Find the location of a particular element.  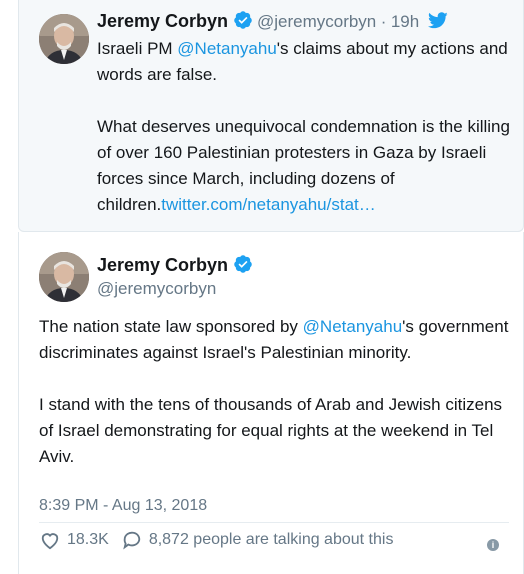

tweet-timestamp: 8:39 PM - Aug 13, 2018 is located at coordinates (123, 506).